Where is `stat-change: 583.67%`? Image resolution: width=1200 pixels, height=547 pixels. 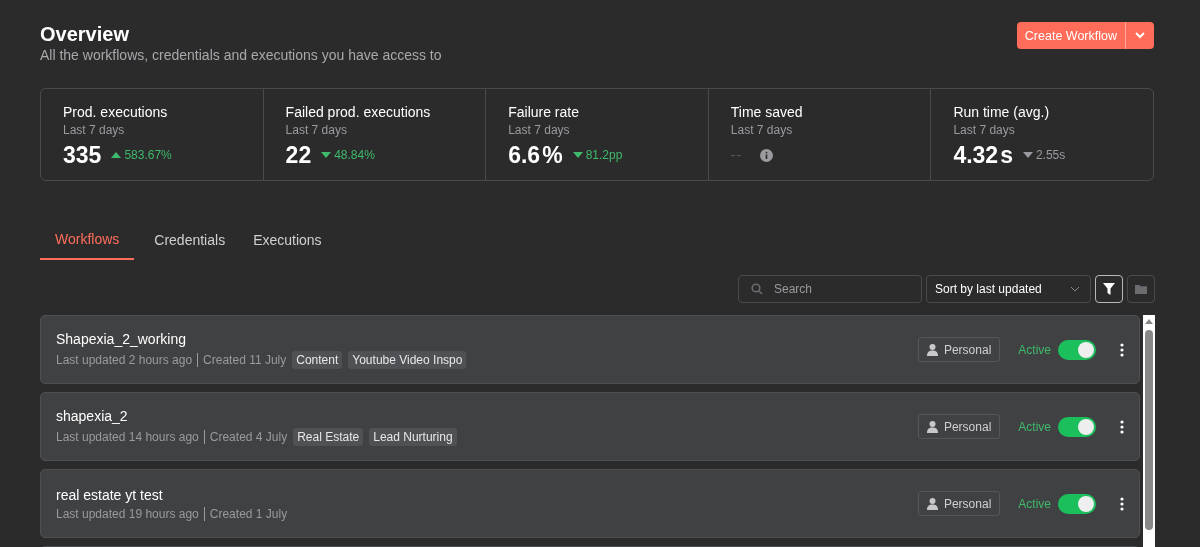 stat-change: 583.67% is located at coordinates (141, 155).